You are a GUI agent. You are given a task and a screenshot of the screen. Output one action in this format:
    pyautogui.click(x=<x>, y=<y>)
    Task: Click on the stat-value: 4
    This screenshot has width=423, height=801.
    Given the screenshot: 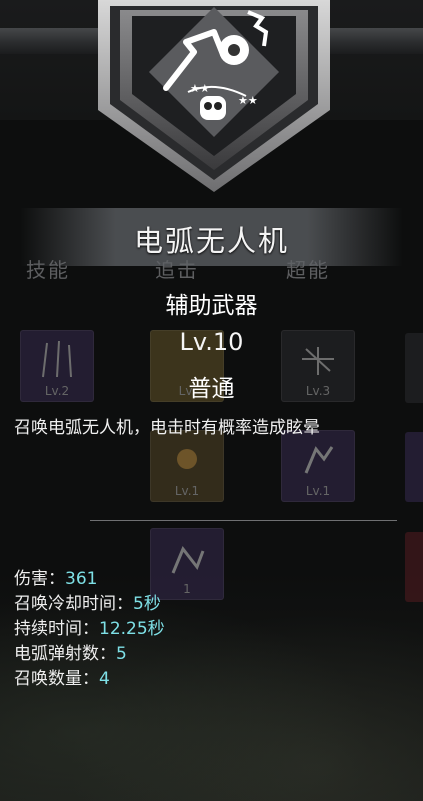 What is the action you would take?
    pyautogui.click(x=104, y=679)
    